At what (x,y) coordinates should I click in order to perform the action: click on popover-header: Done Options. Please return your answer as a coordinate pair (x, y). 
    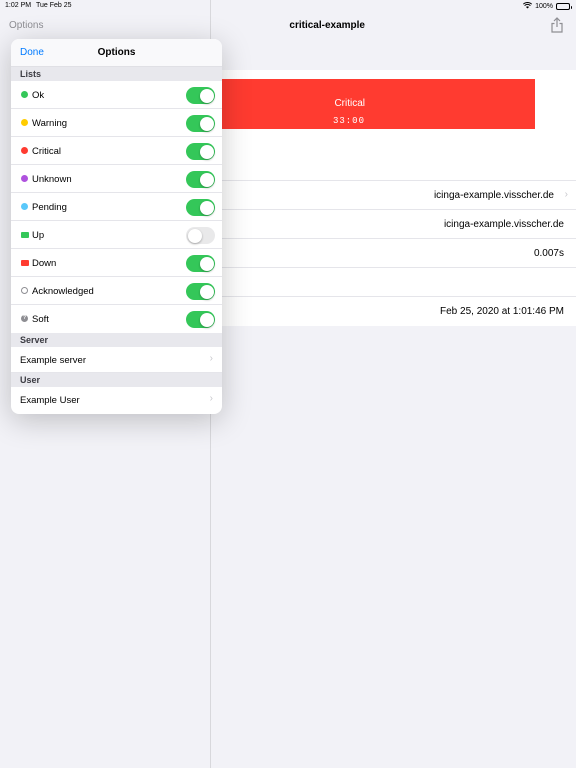
    Looking at the image, I should click on (116, 53).